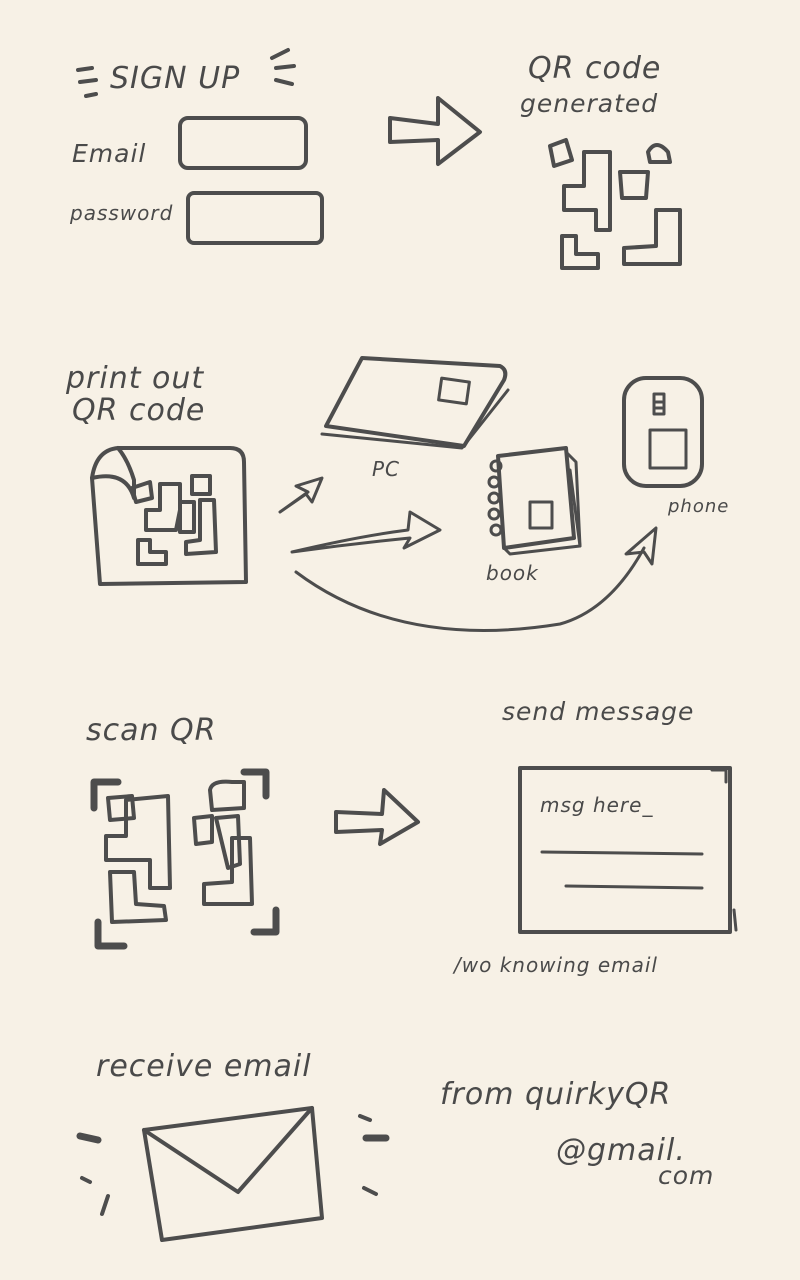  I want to click on sparkle-email-icon, so click(233, 1165).